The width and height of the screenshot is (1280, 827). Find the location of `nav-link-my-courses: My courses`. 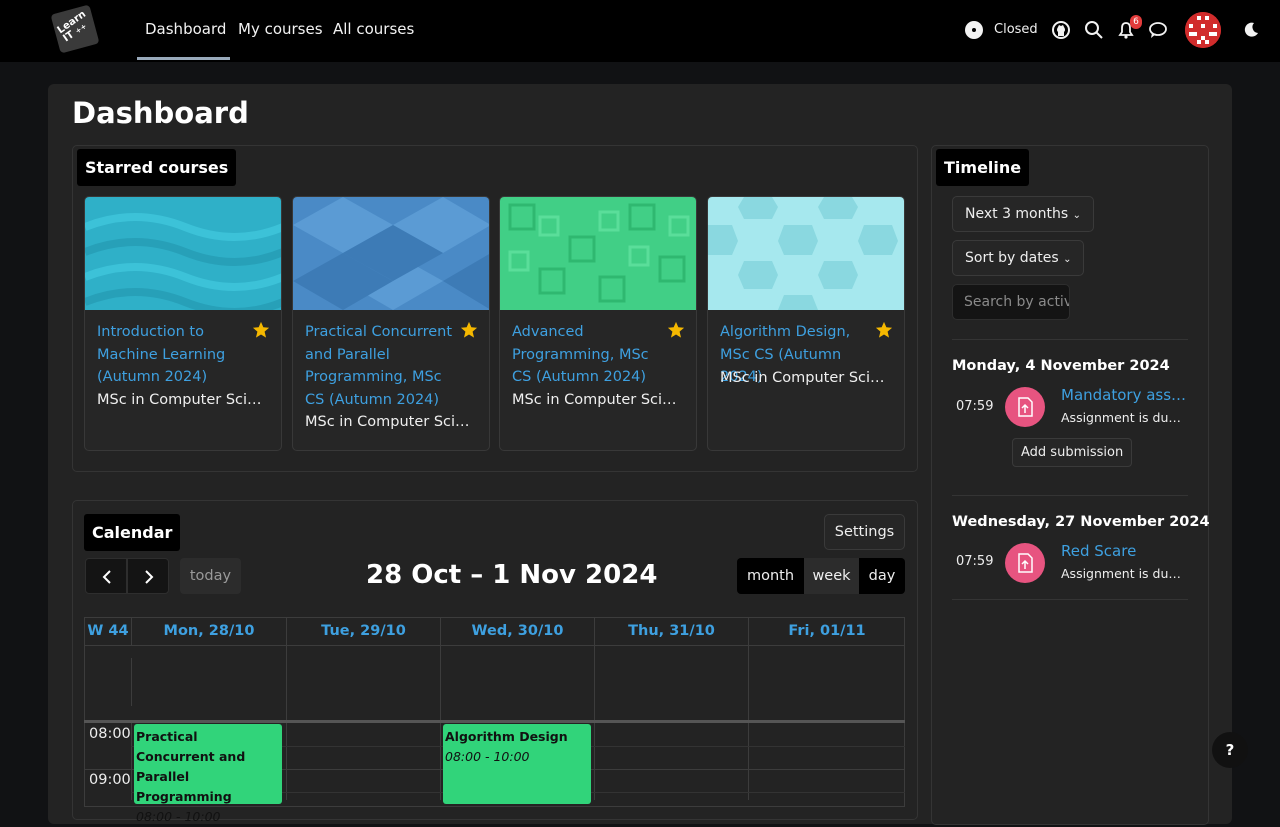

nav-link-my-courses: My courses is located at coordinates (280, 29).